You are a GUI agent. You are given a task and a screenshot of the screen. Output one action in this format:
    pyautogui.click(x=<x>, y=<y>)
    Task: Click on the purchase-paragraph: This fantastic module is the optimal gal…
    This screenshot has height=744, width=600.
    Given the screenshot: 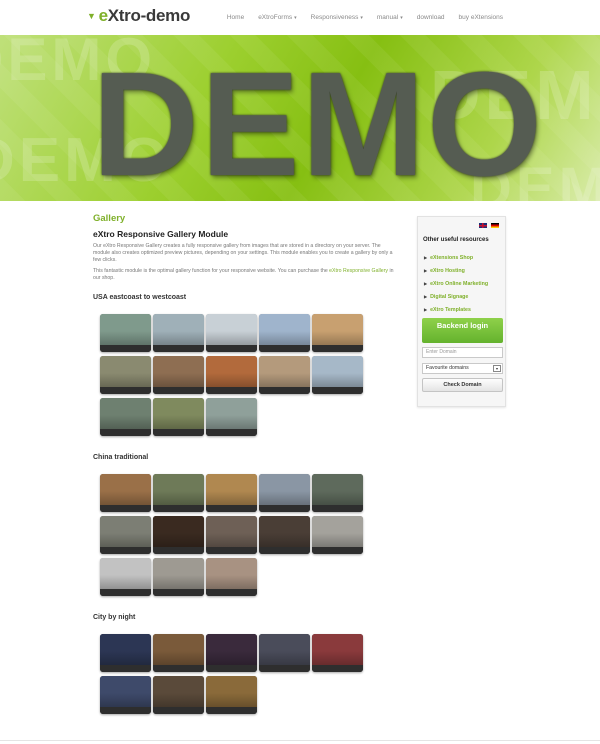 What is the action you would take?
    pyautogui.click(x=245, y=275)
    